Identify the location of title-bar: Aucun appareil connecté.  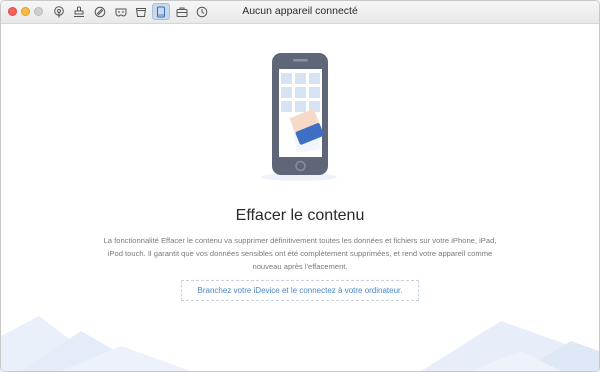
(300, 12).